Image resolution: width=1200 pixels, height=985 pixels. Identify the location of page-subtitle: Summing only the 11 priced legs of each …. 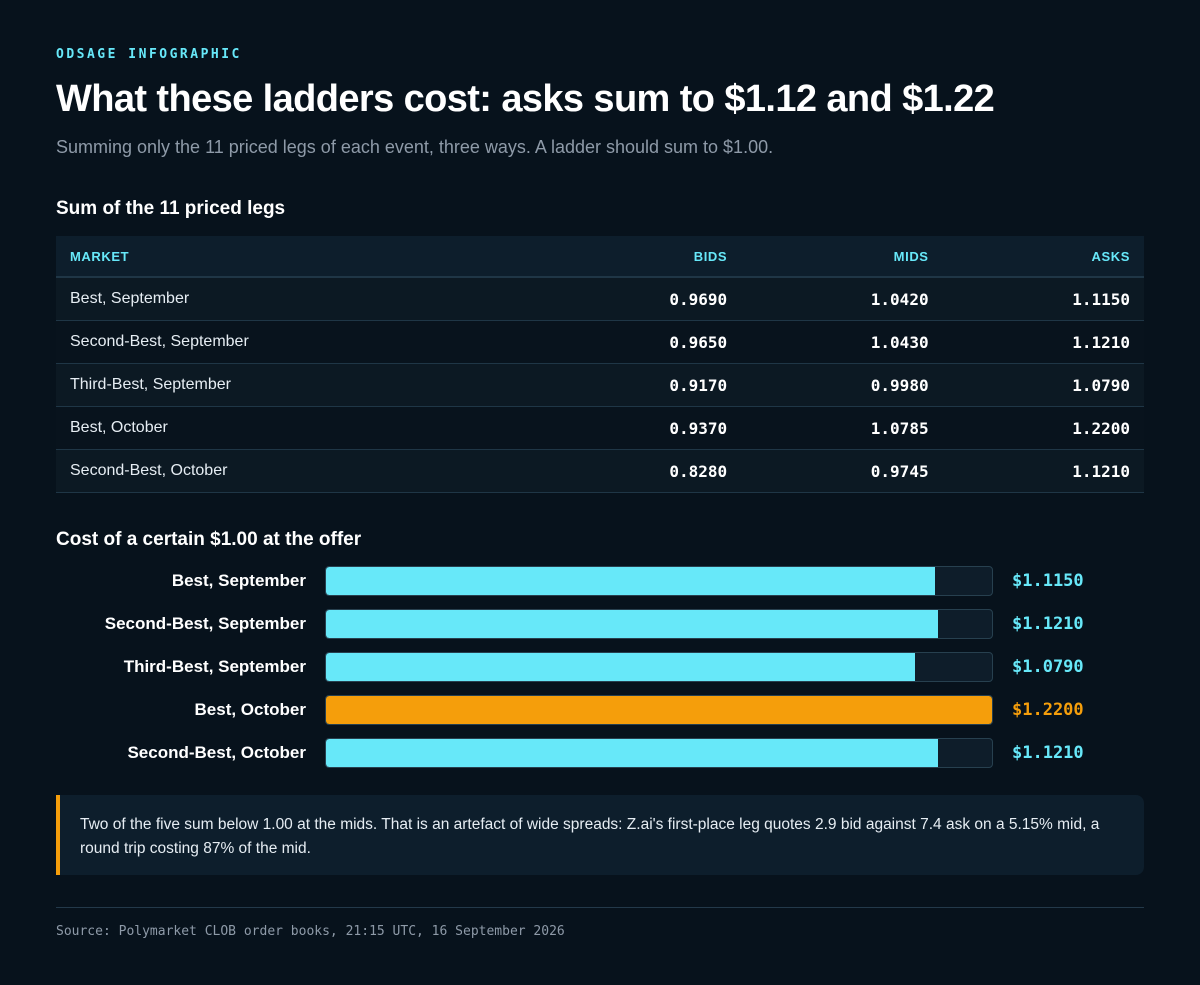
(415, 147).